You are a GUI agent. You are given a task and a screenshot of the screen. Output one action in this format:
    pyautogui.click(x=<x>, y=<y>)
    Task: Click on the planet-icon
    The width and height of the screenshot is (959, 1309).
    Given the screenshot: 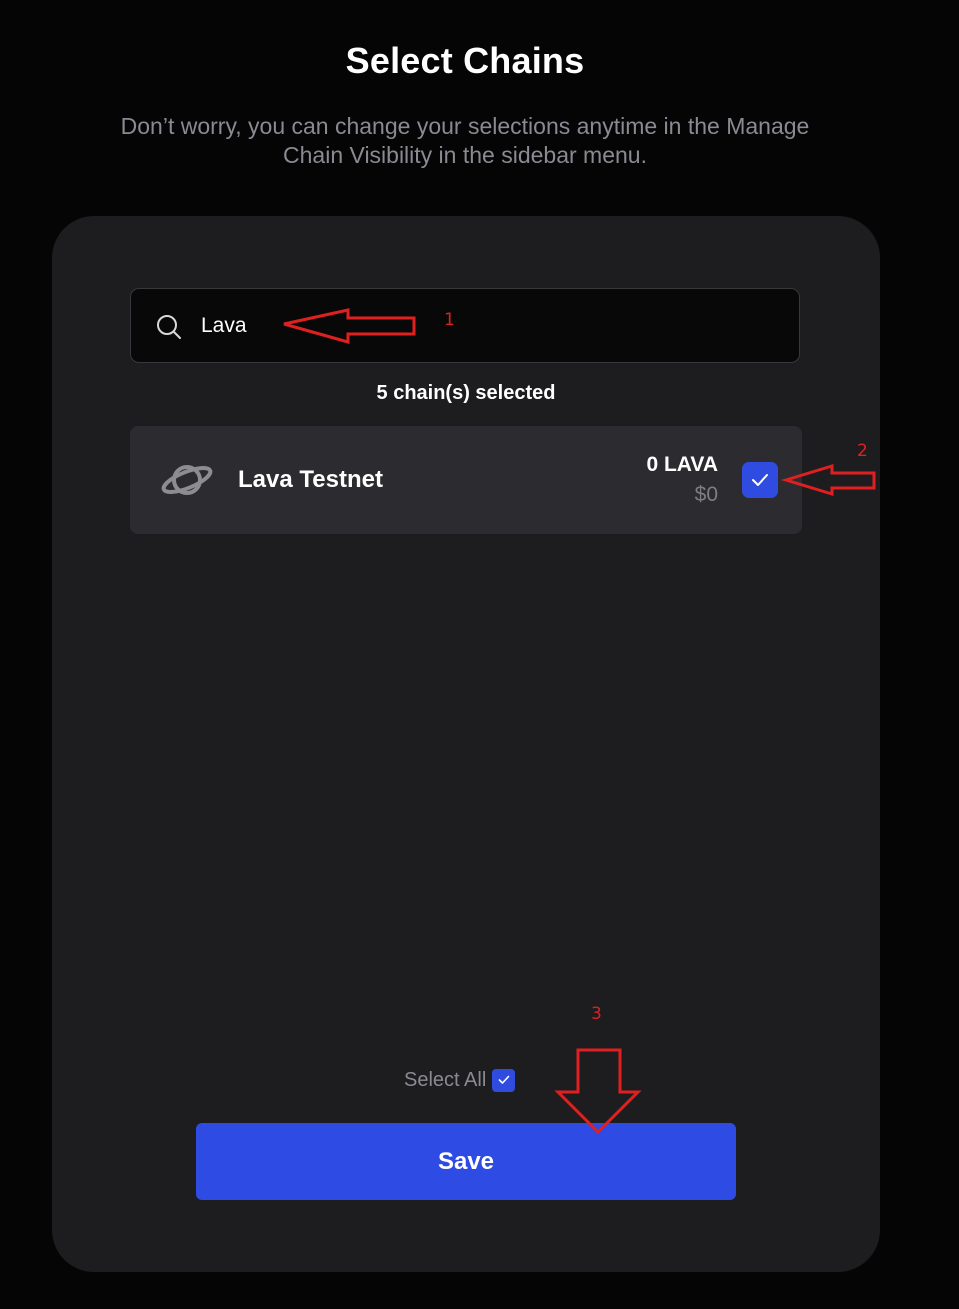 What is the action you would take?
    pyautogui.click(x=187, y=480)
    